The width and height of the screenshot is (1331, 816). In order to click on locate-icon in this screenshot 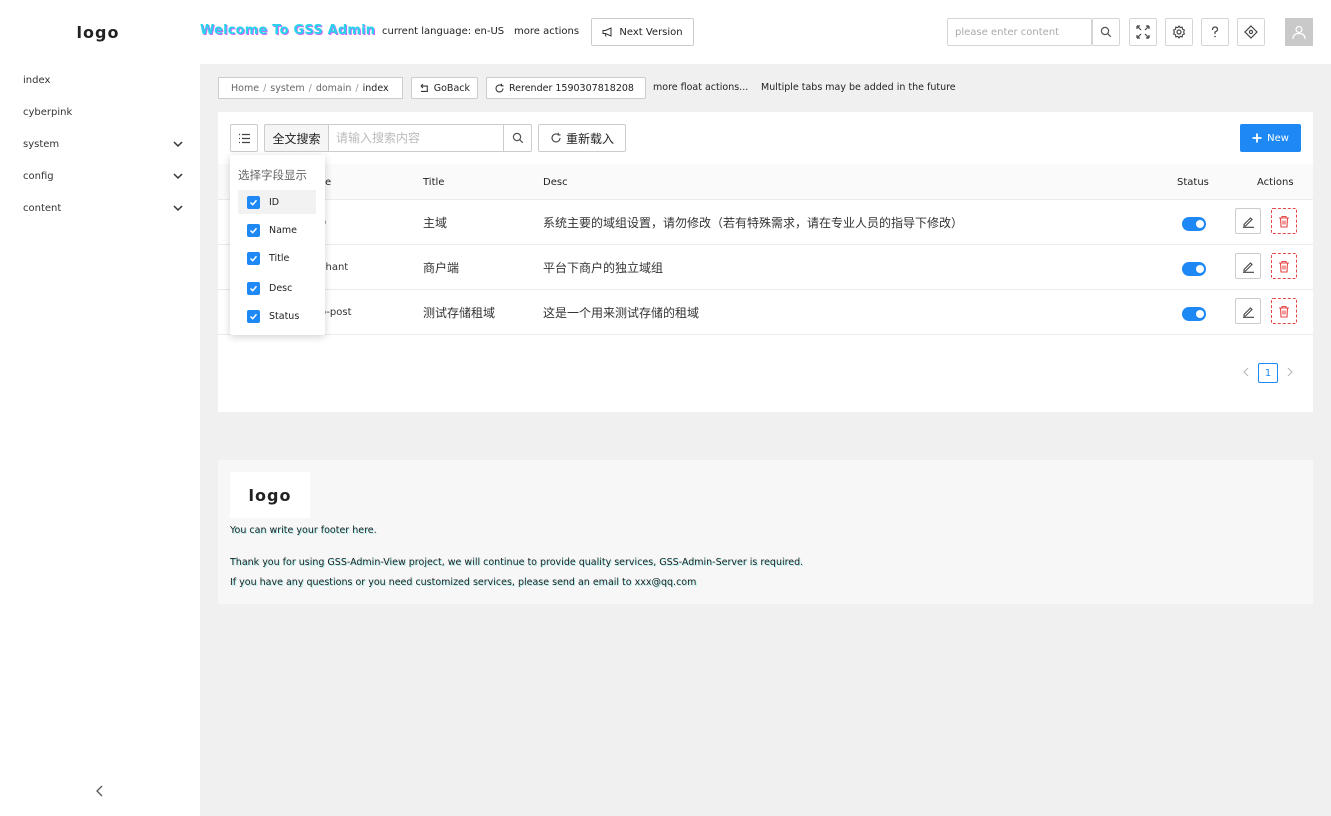, I will do `click(1251, 32)`.